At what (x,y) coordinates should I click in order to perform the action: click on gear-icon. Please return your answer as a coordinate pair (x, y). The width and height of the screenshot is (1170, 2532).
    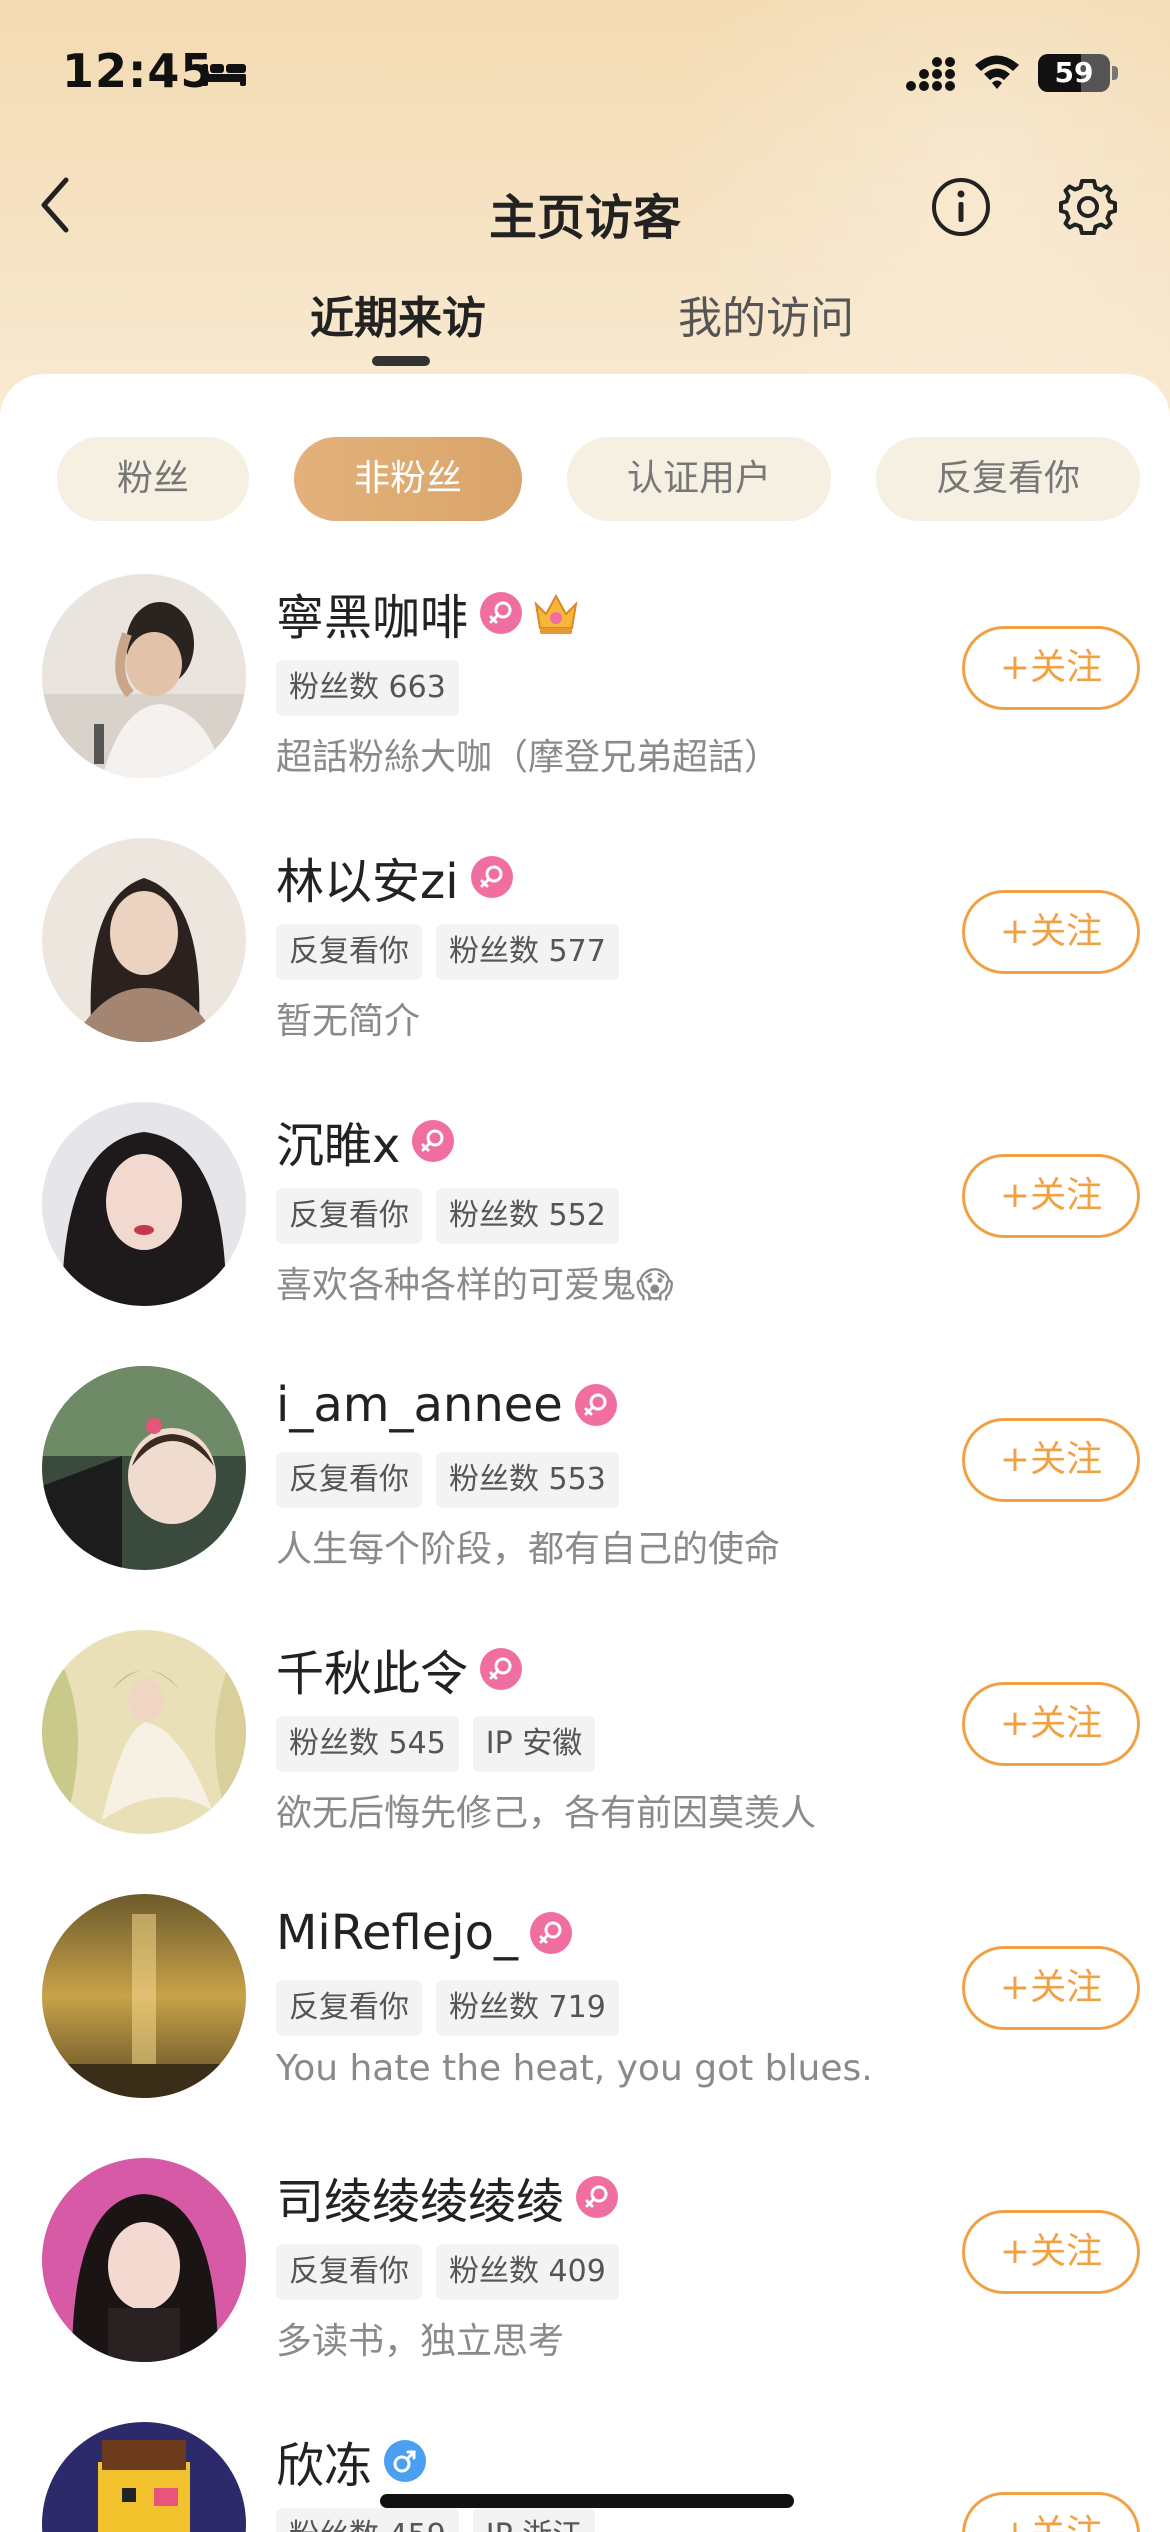
    Looking at the image, I should click on (1088, 207).